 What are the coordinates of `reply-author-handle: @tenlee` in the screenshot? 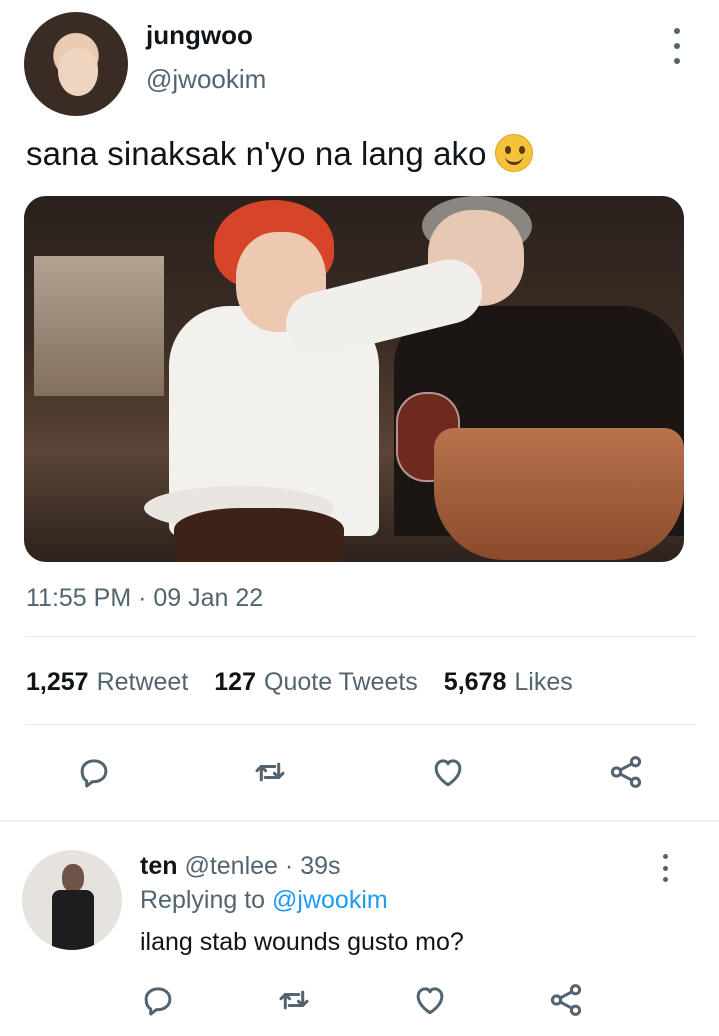 It's located at (231, 866).